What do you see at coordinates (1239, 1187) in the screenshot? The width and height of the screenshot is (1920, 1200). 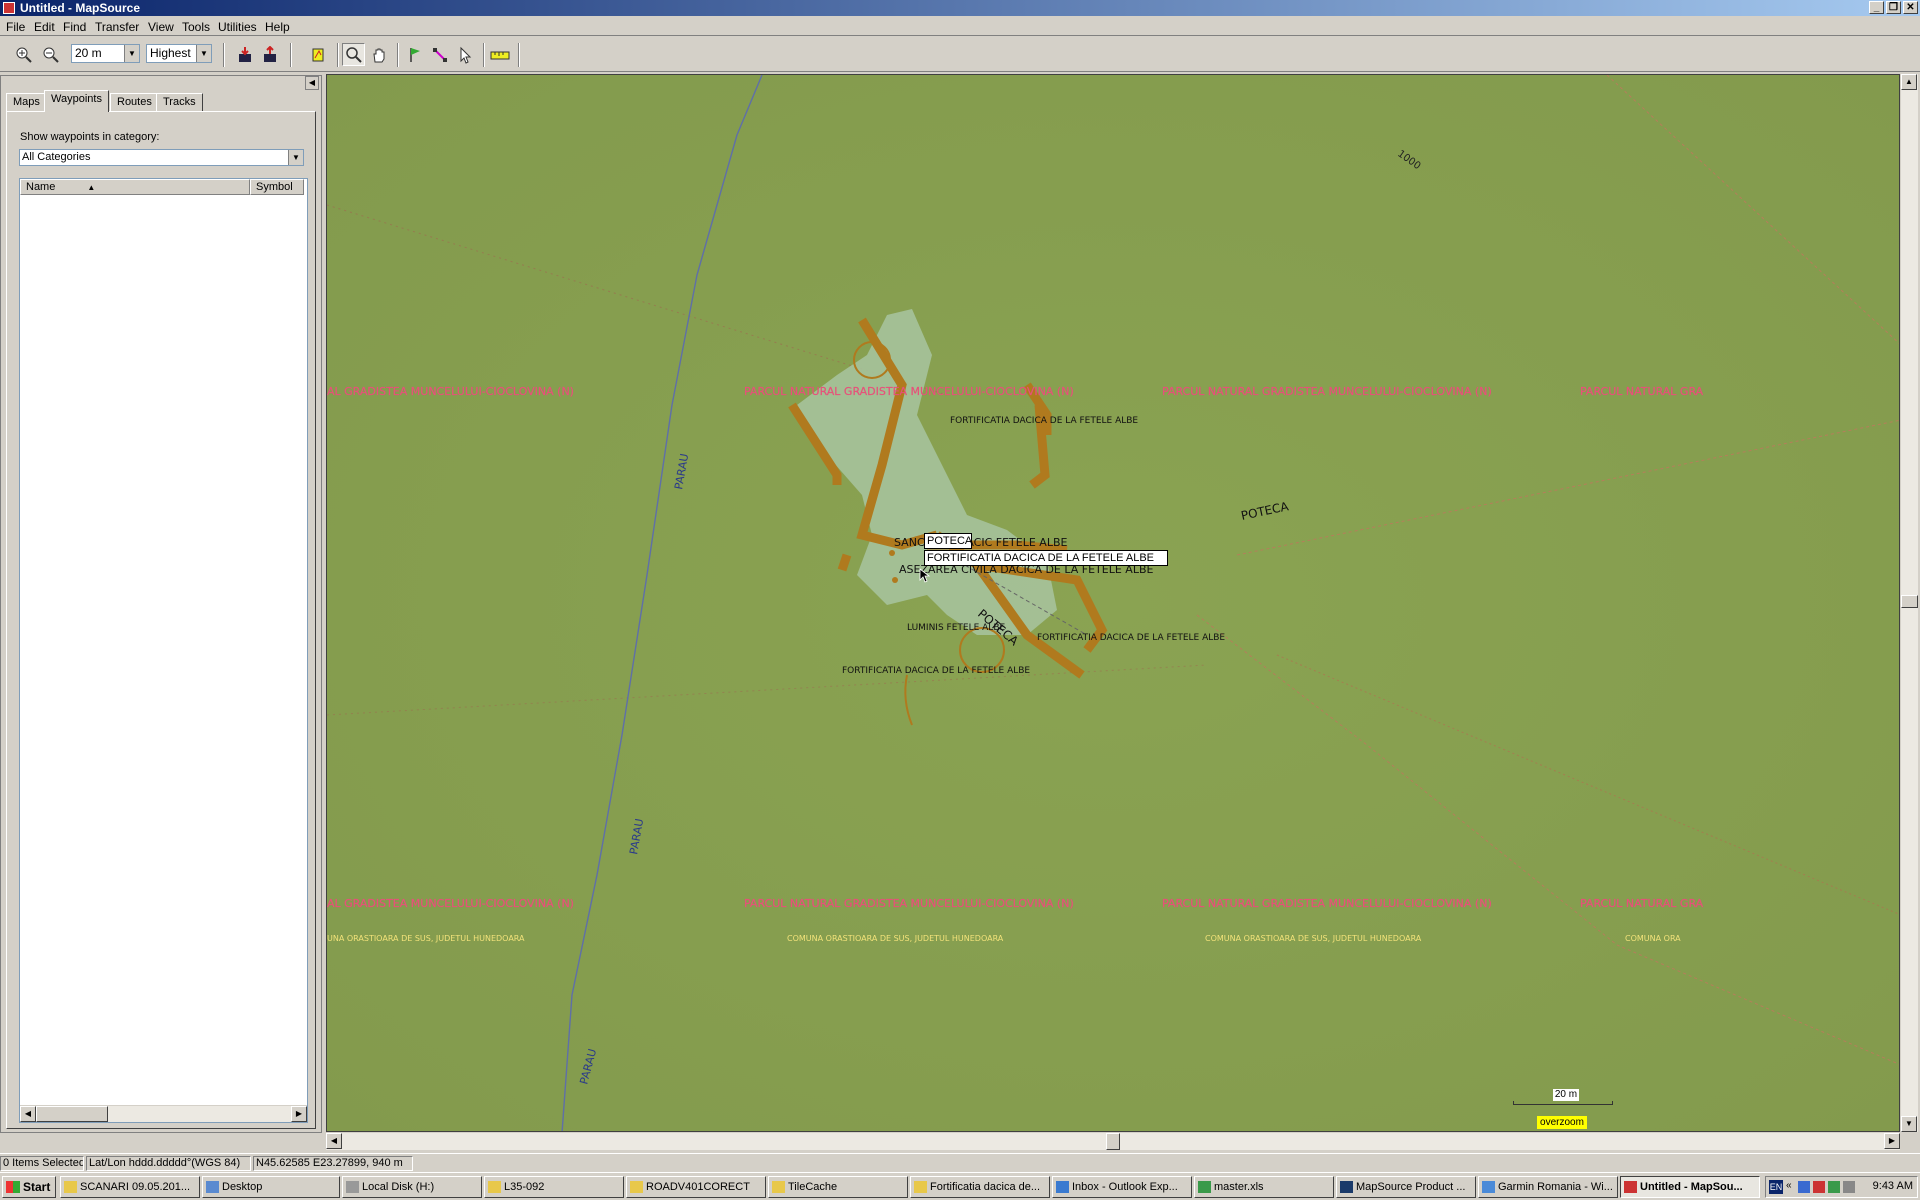 I see `taskbar-item-label: master.xls` at bounding box center [1239, 1187].